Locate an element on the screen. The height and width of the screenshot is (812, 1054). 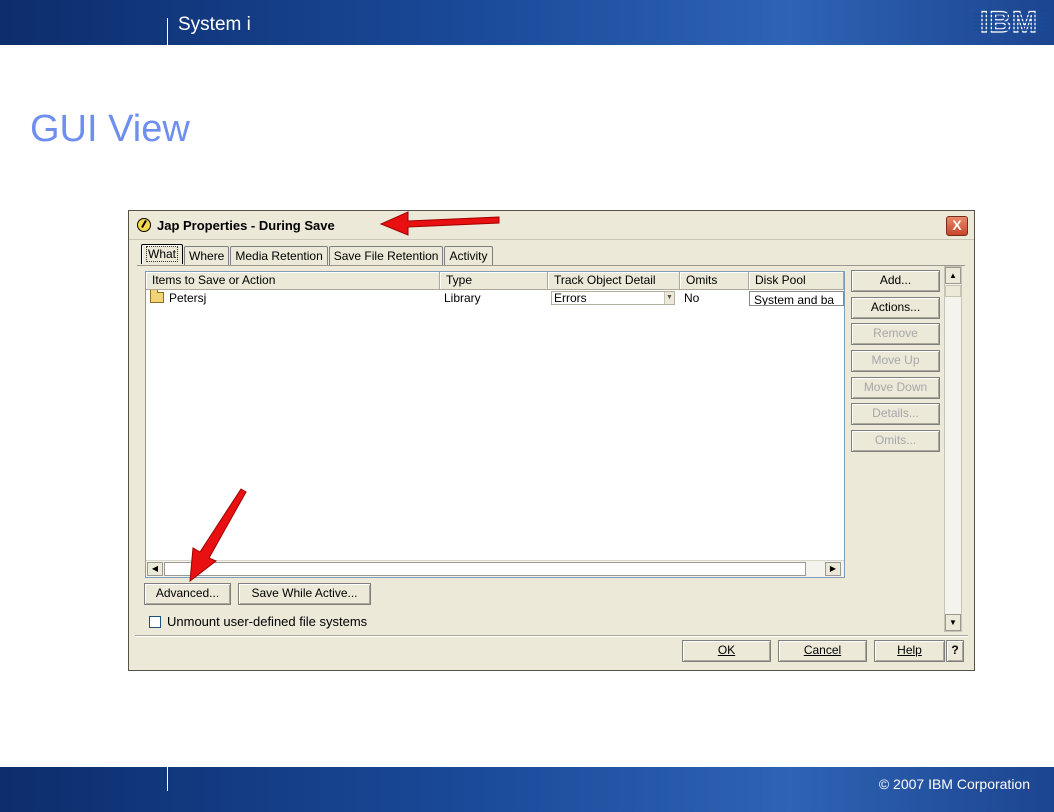
ok-button: OK is located at coordinates (726, 651).